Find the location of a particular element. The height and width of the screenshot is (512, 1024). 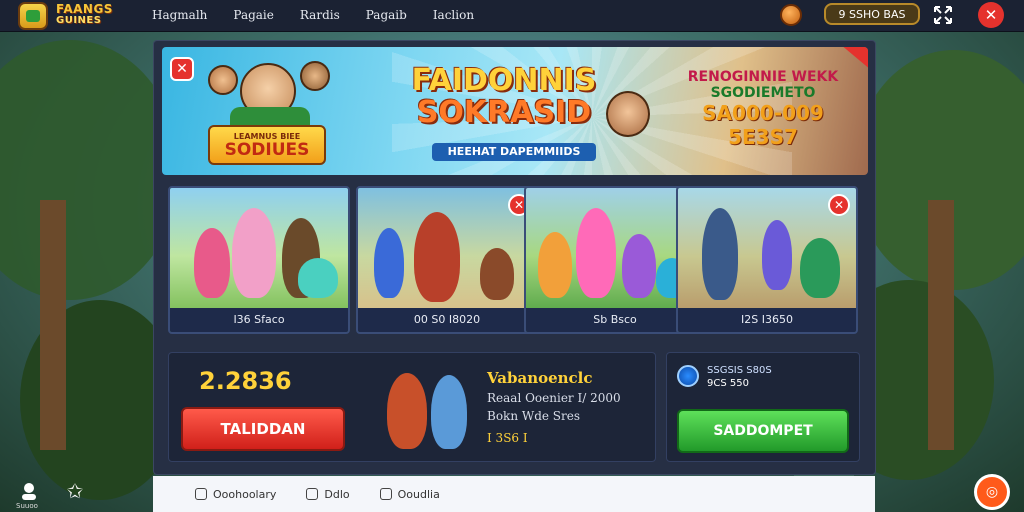

footer-label: Ooudlia is located at coordinates (418, 494).